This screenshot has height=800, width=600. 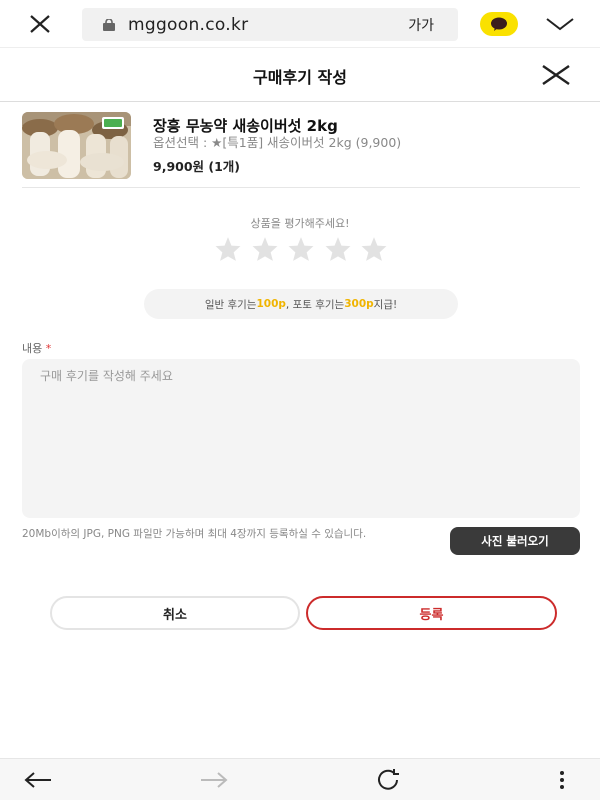 What do you see at coordinates (188, 25) in the screenshot?
I see `url-text: mggoon.co.kr` at bounding box center [188, 25].